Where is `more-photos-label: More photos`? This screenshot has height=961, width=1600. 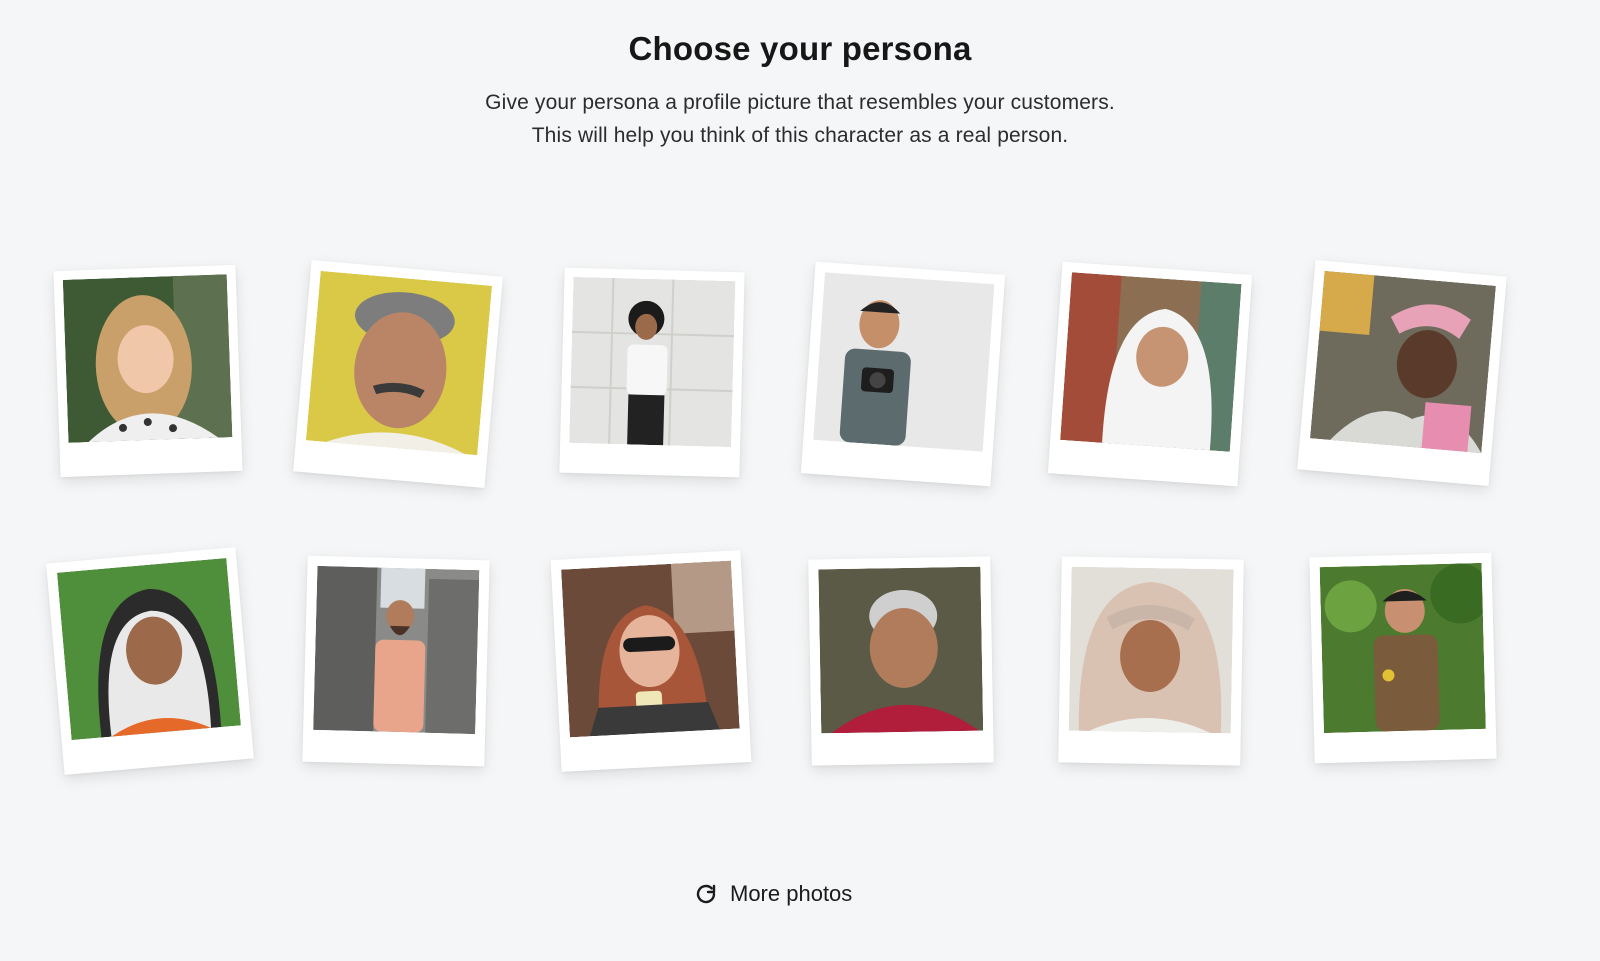 more-photos-label: More photos is located at coordinates (791, 893).